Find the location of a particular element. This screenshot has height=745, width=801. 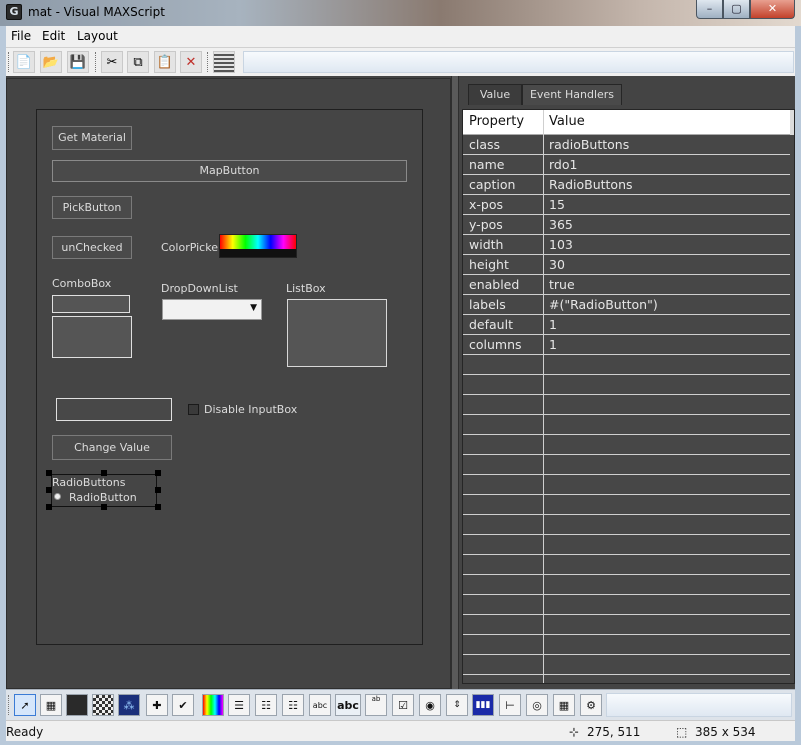

unchecked-button: unChecked is located at coordinates (92, 247).